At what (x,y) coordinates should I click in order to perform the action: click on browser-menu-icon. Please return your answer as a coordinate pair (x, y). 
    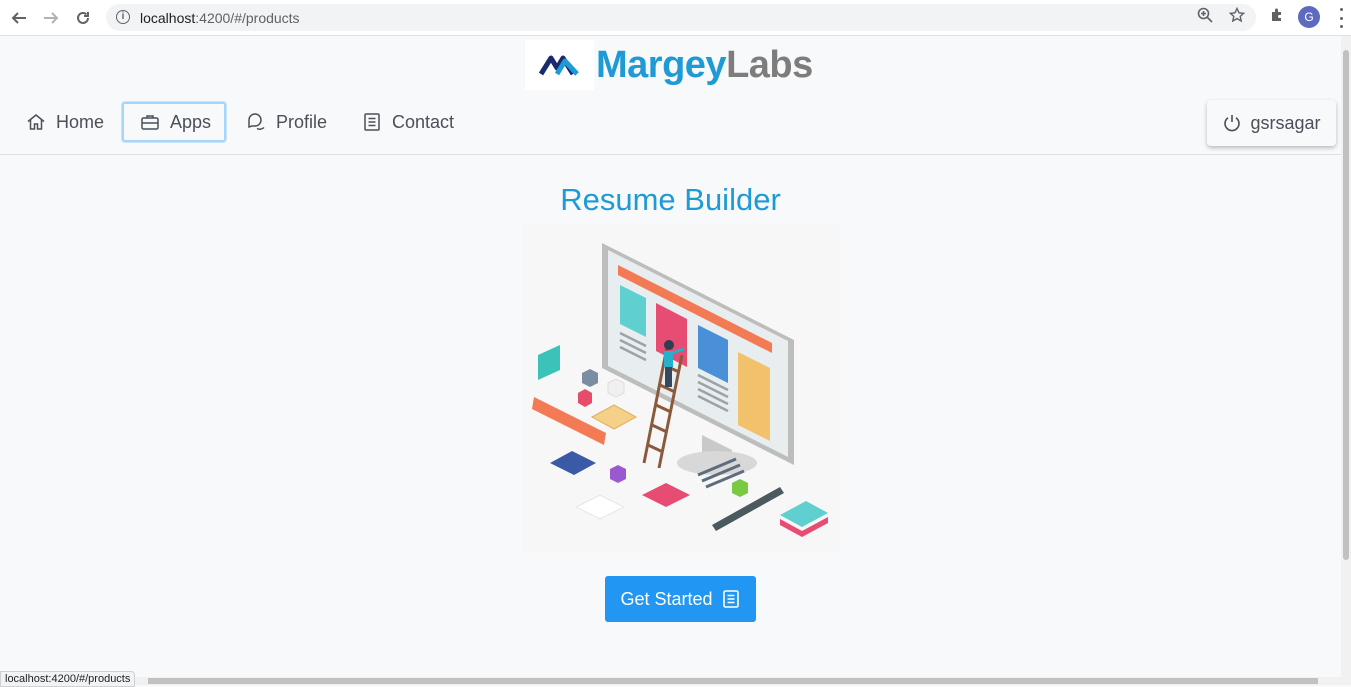
    Looking at the image, I should click on (1341, 18).